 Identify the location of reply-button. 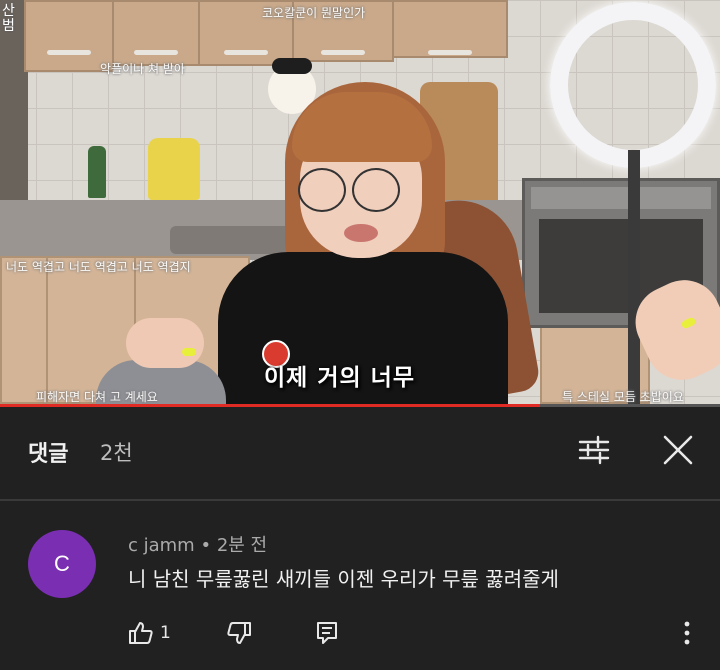
(327, 635).